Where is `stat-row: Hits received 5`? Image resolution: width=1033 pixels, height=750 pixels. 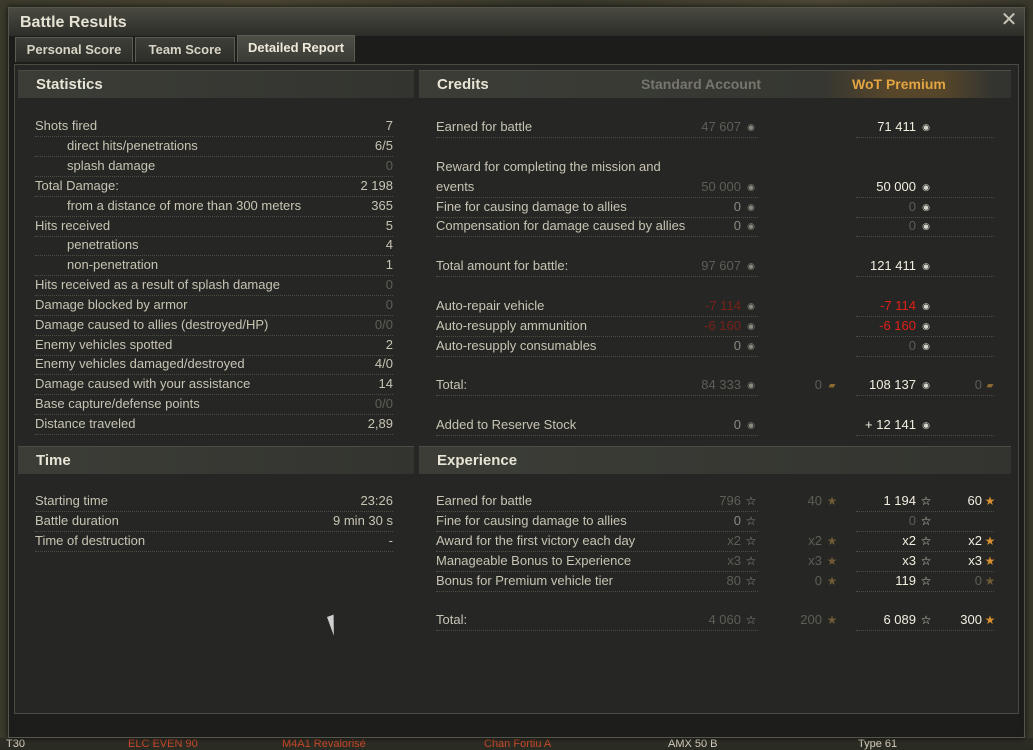
stat-row: Hits received 5 is located at coordinates (214, 227).